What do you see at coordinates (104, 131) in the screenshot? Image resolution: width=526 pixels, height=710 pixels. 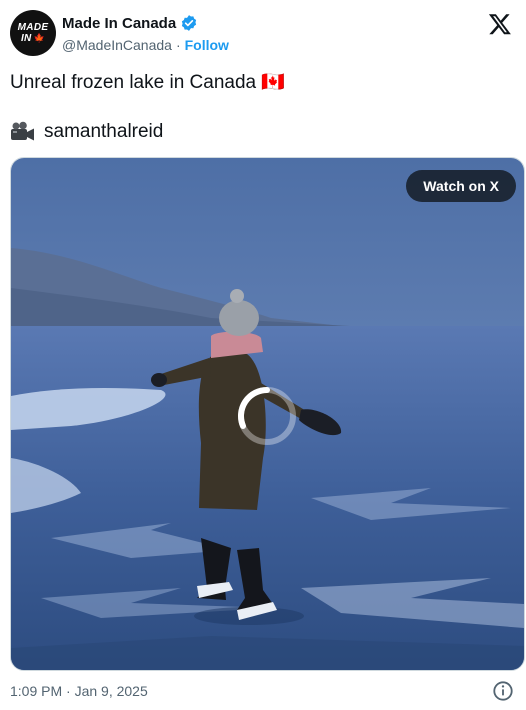 I see `credit-username: samanthalreid` at bounding box center [104, 131].